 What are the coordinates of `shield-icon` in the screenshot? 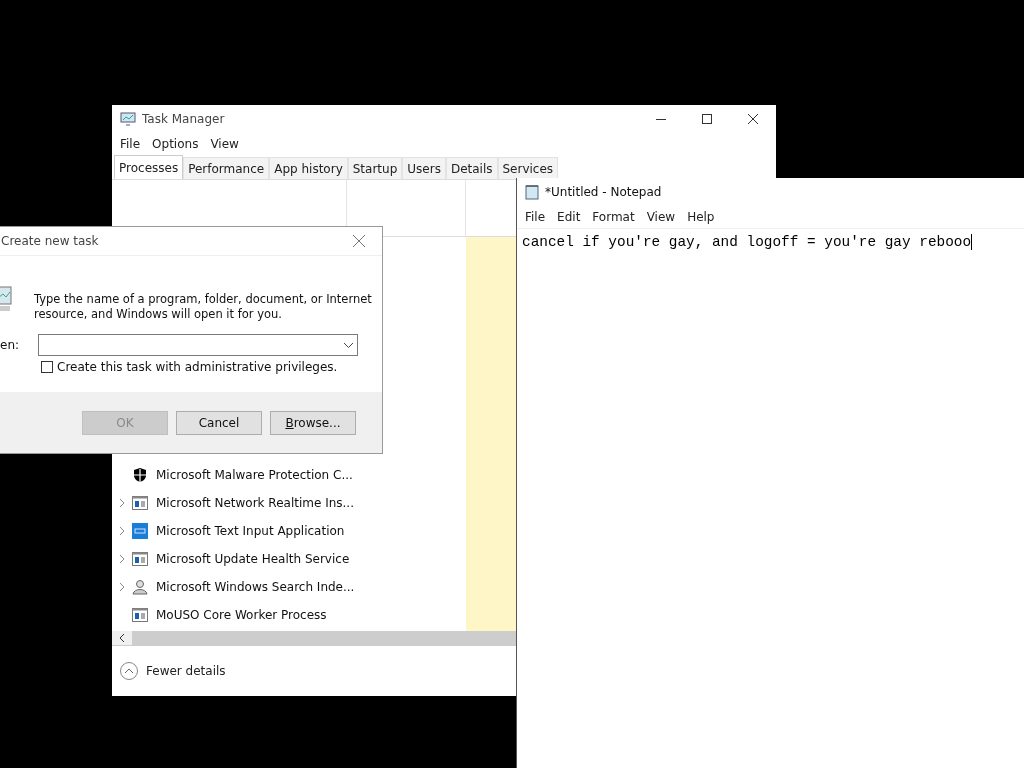 It's located at (140, 475).